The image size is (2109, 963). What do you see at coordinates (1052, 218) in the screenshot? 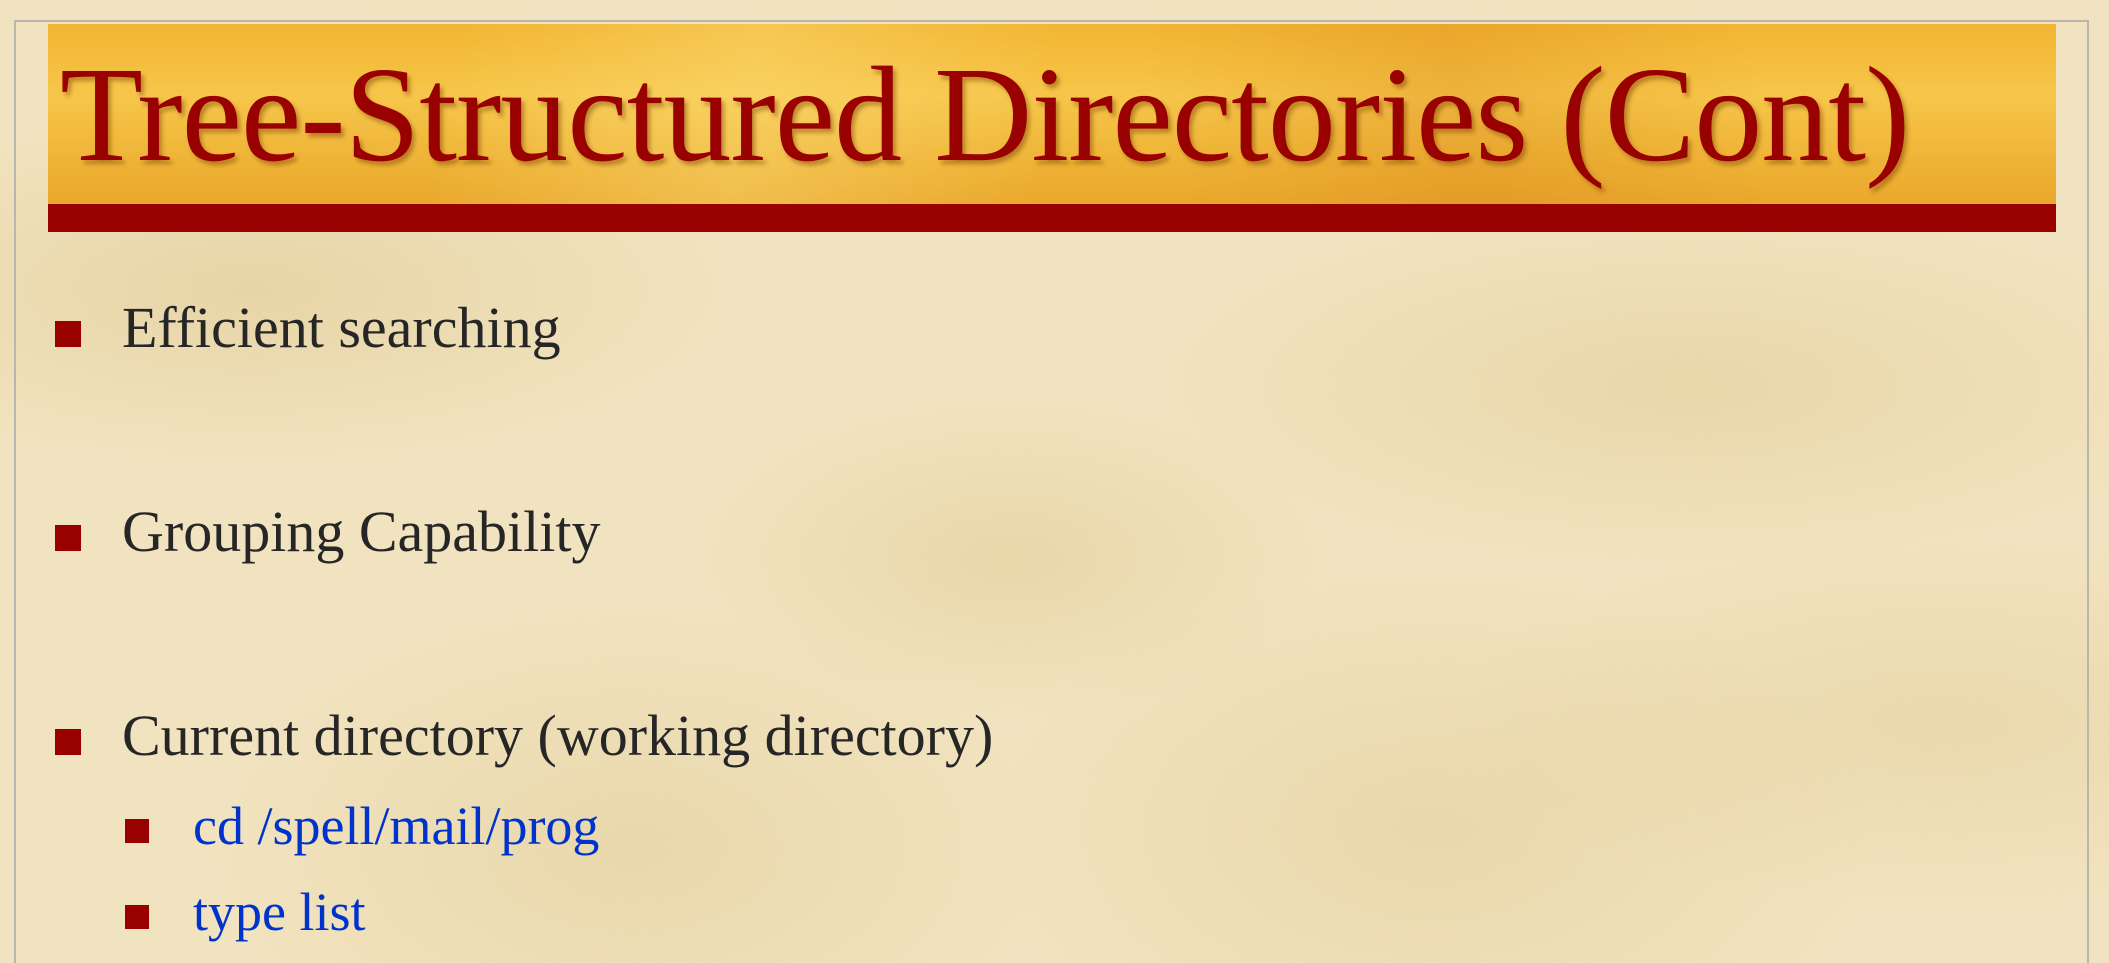
I see `title-rule` at bounding box center [1052, 218].